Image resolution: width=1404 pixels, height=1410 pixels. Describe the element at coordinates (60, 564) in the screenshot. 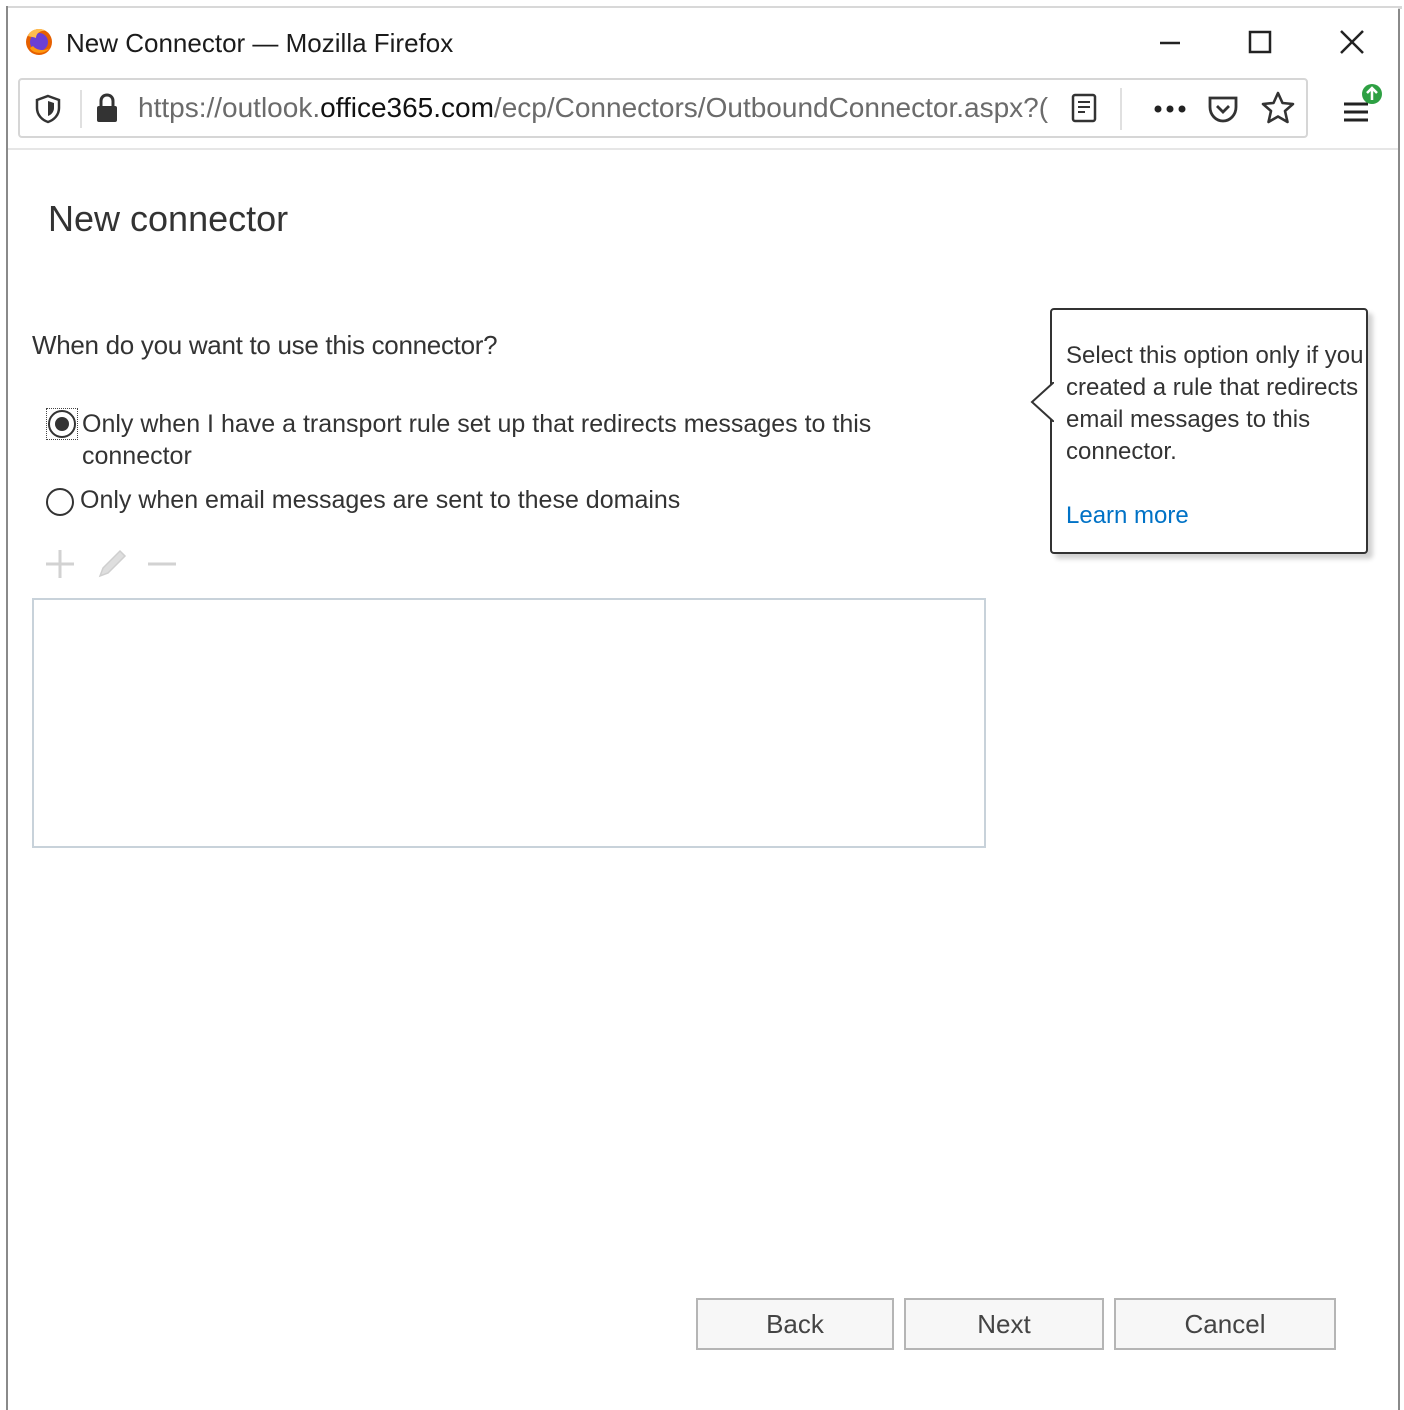

I see `add-icon` at that location.